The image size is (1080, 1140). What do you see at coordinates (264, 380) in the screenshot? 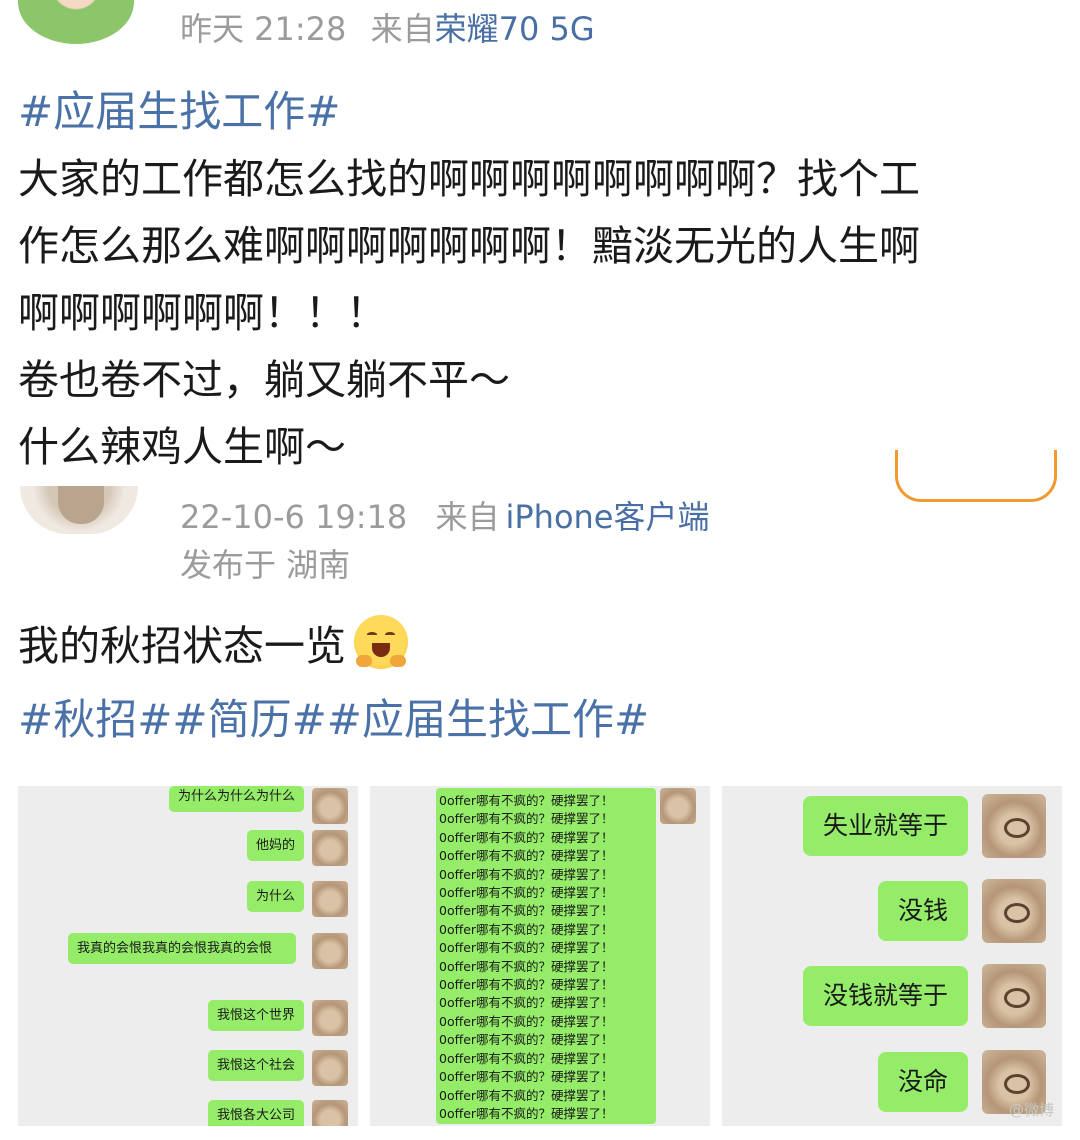
I see `post-text-line: 卷也卷不过，躺又躺不平～` at bounding box center [264, 380].